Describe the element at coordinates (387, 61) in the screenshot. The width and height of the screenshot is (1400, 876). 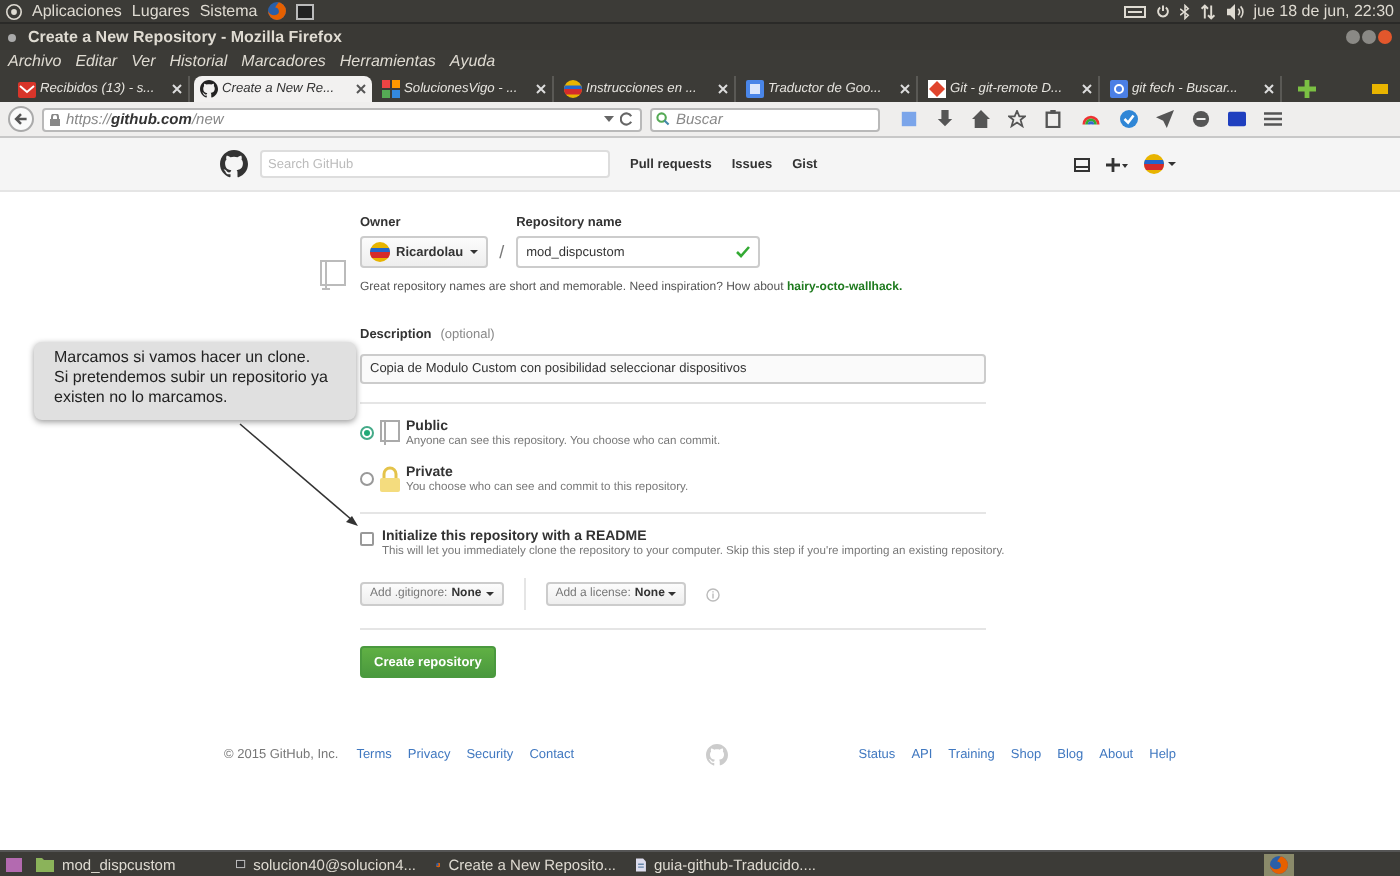
I see `menu-item: Herramientas` at that location.